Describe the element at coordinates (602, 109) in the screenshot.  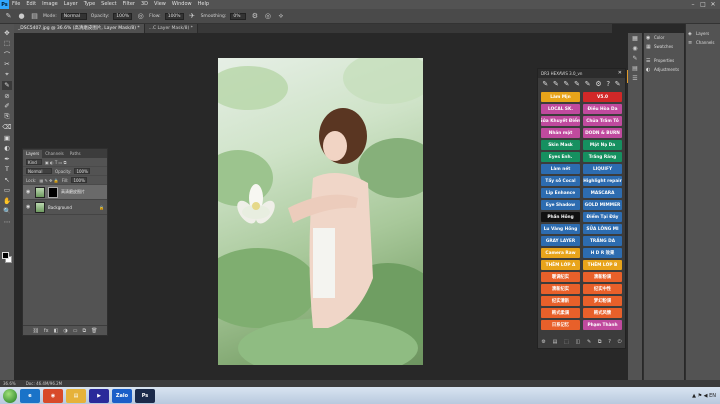
I see `plugin-action-button: Điều Hòa Da` at that location.